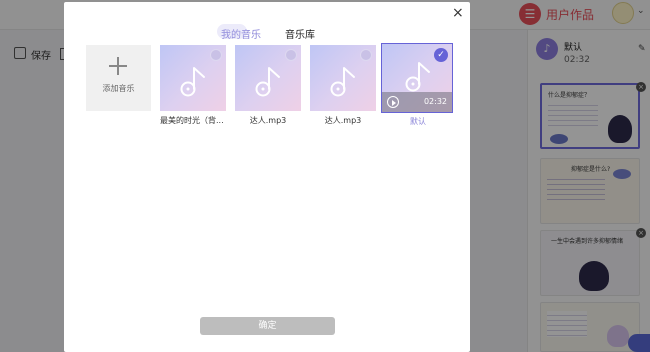 The width and height of the screenshot is (650, 352). What do you see at coordinates (435, 101) in the screenshot?
I see `music-duration: 02:32` at bounding box center [435, 101].